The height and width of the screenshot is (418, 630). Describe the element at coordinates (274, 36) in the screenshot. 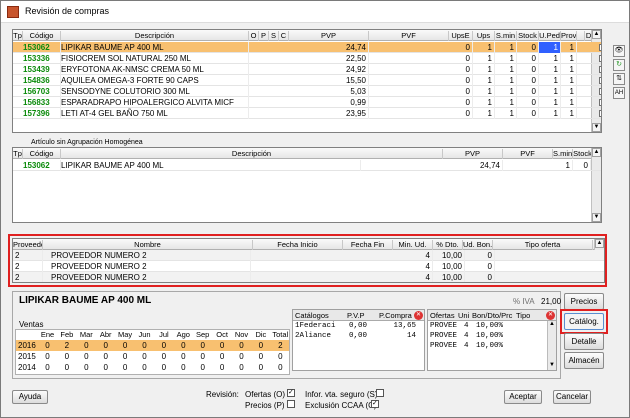

I see `products-col-header: S` at that location.